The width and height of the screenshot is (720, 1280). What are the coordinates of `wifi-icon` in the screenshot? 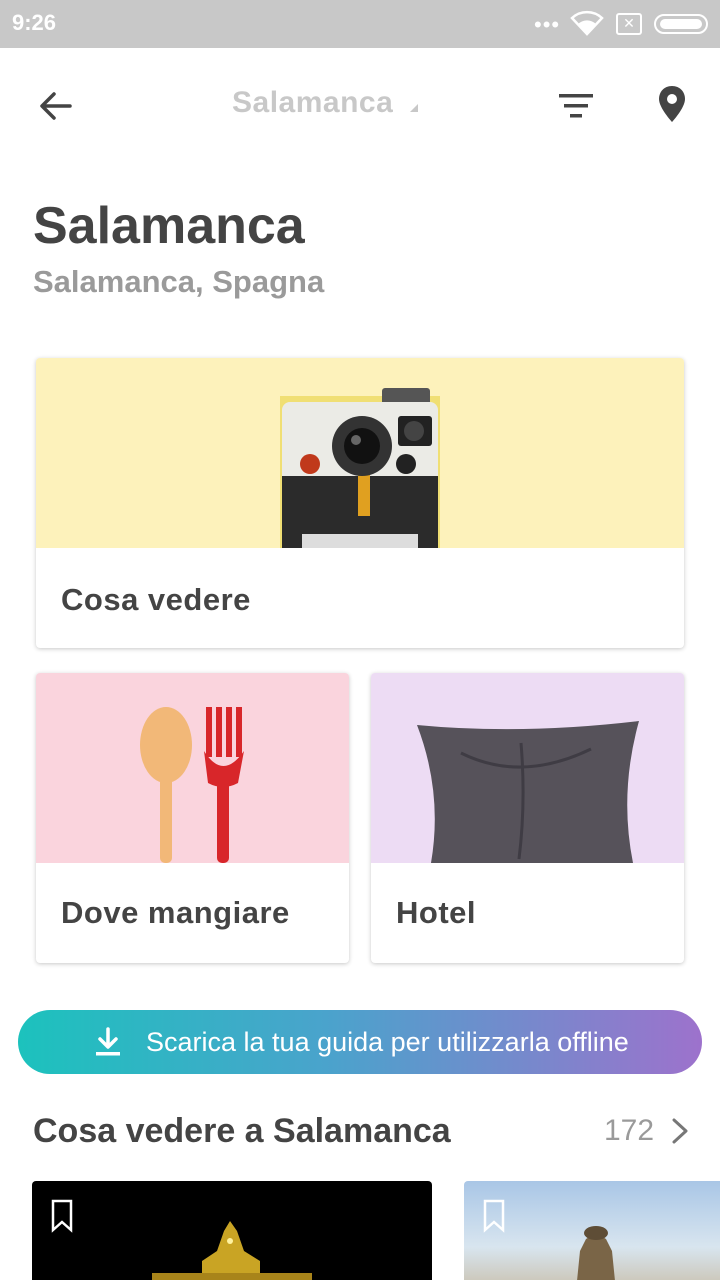 It's located at (587, 23).